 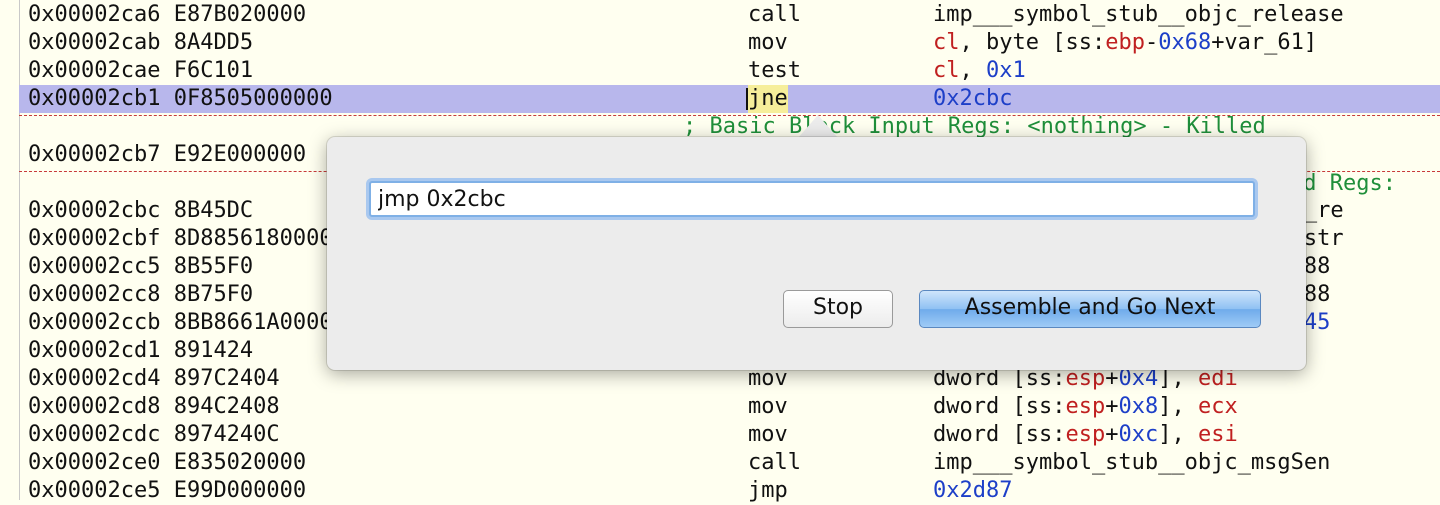 I want to click on stop-button: Stop, so click(x=838, y=309).